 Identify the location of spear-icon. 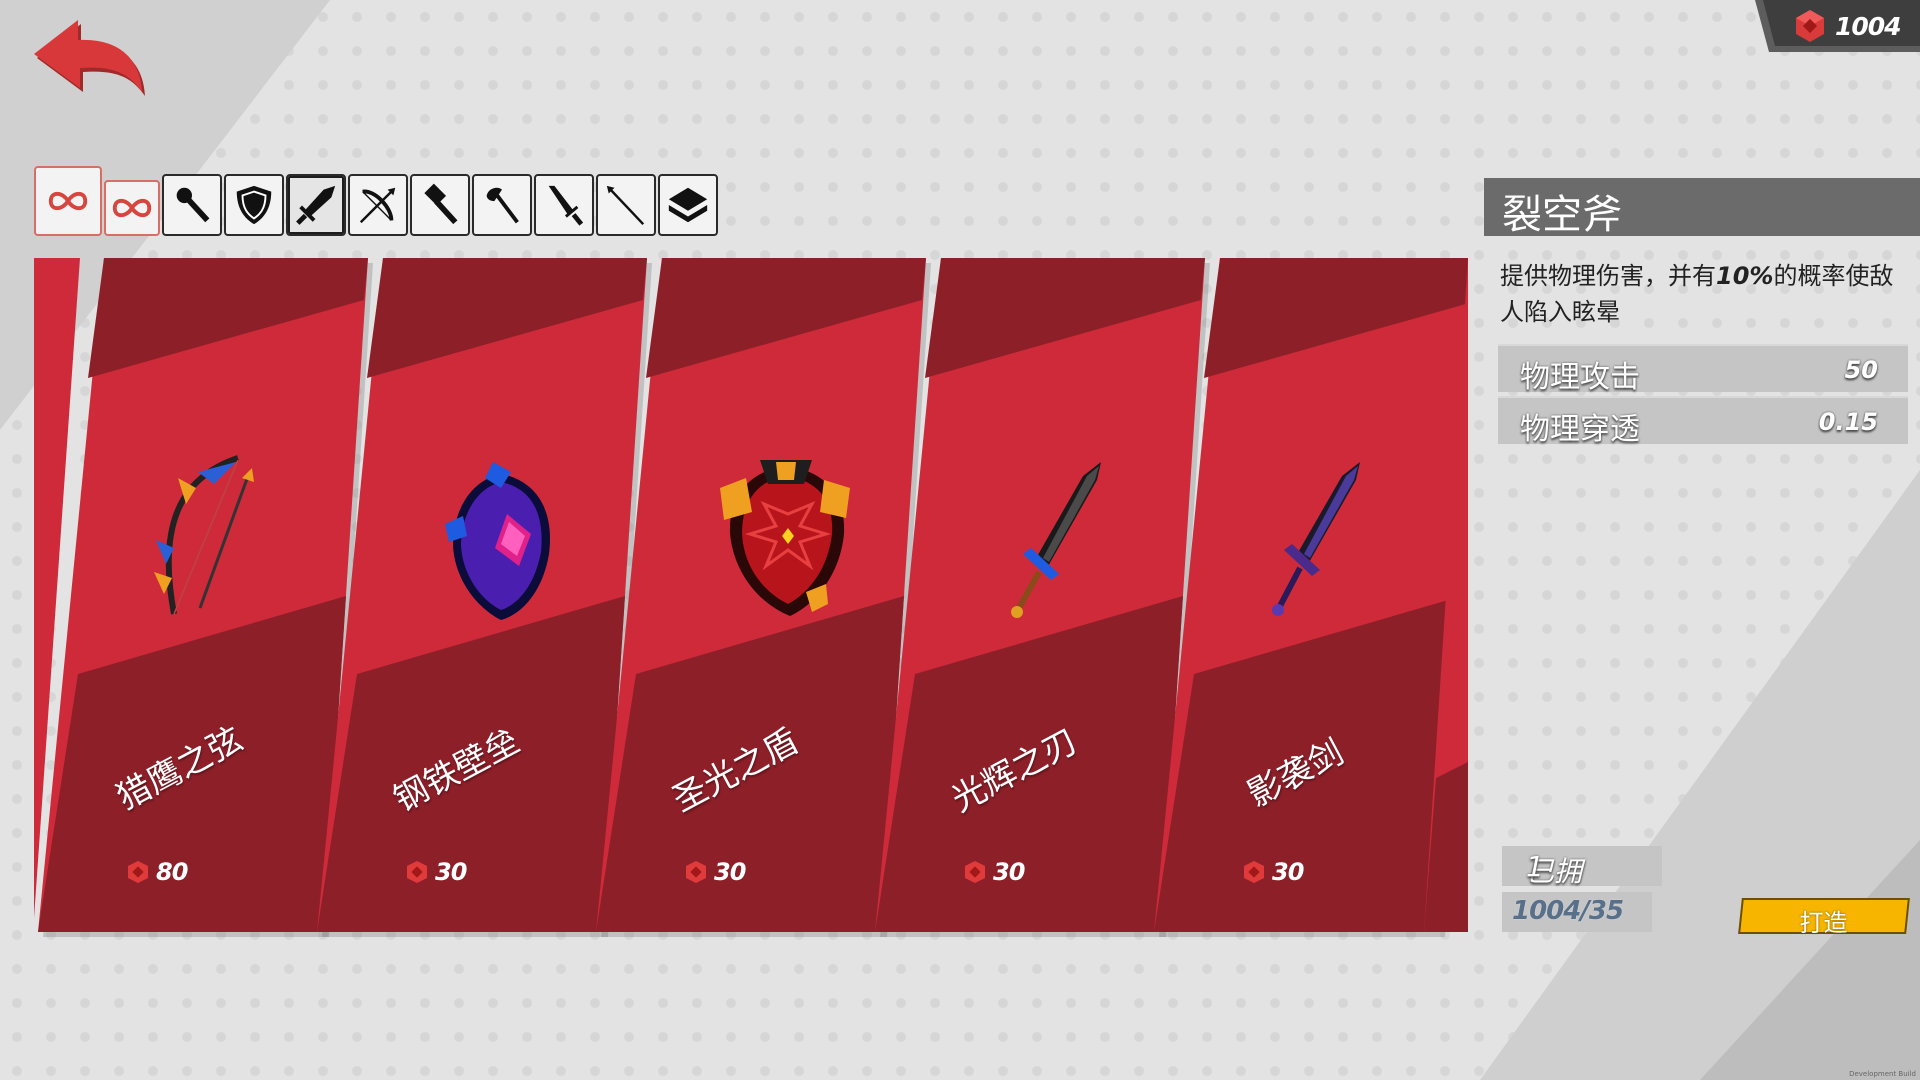
(625, 205).